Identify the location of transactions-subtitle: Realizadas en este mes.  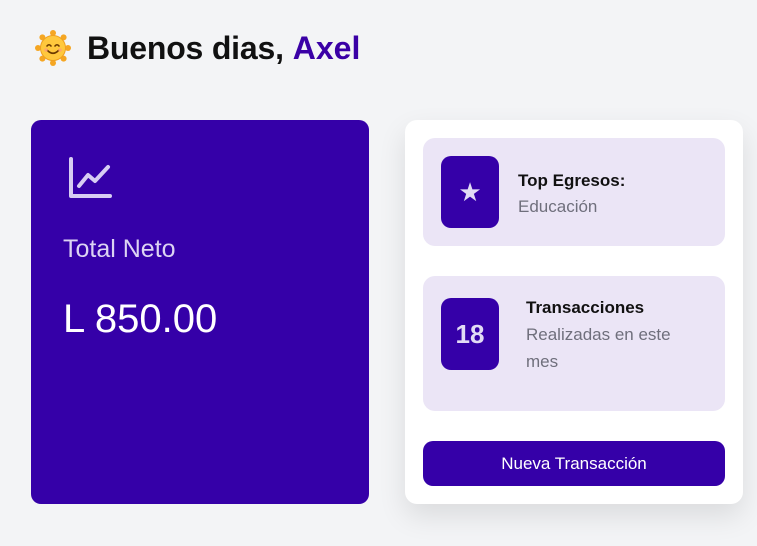
(598, 348).